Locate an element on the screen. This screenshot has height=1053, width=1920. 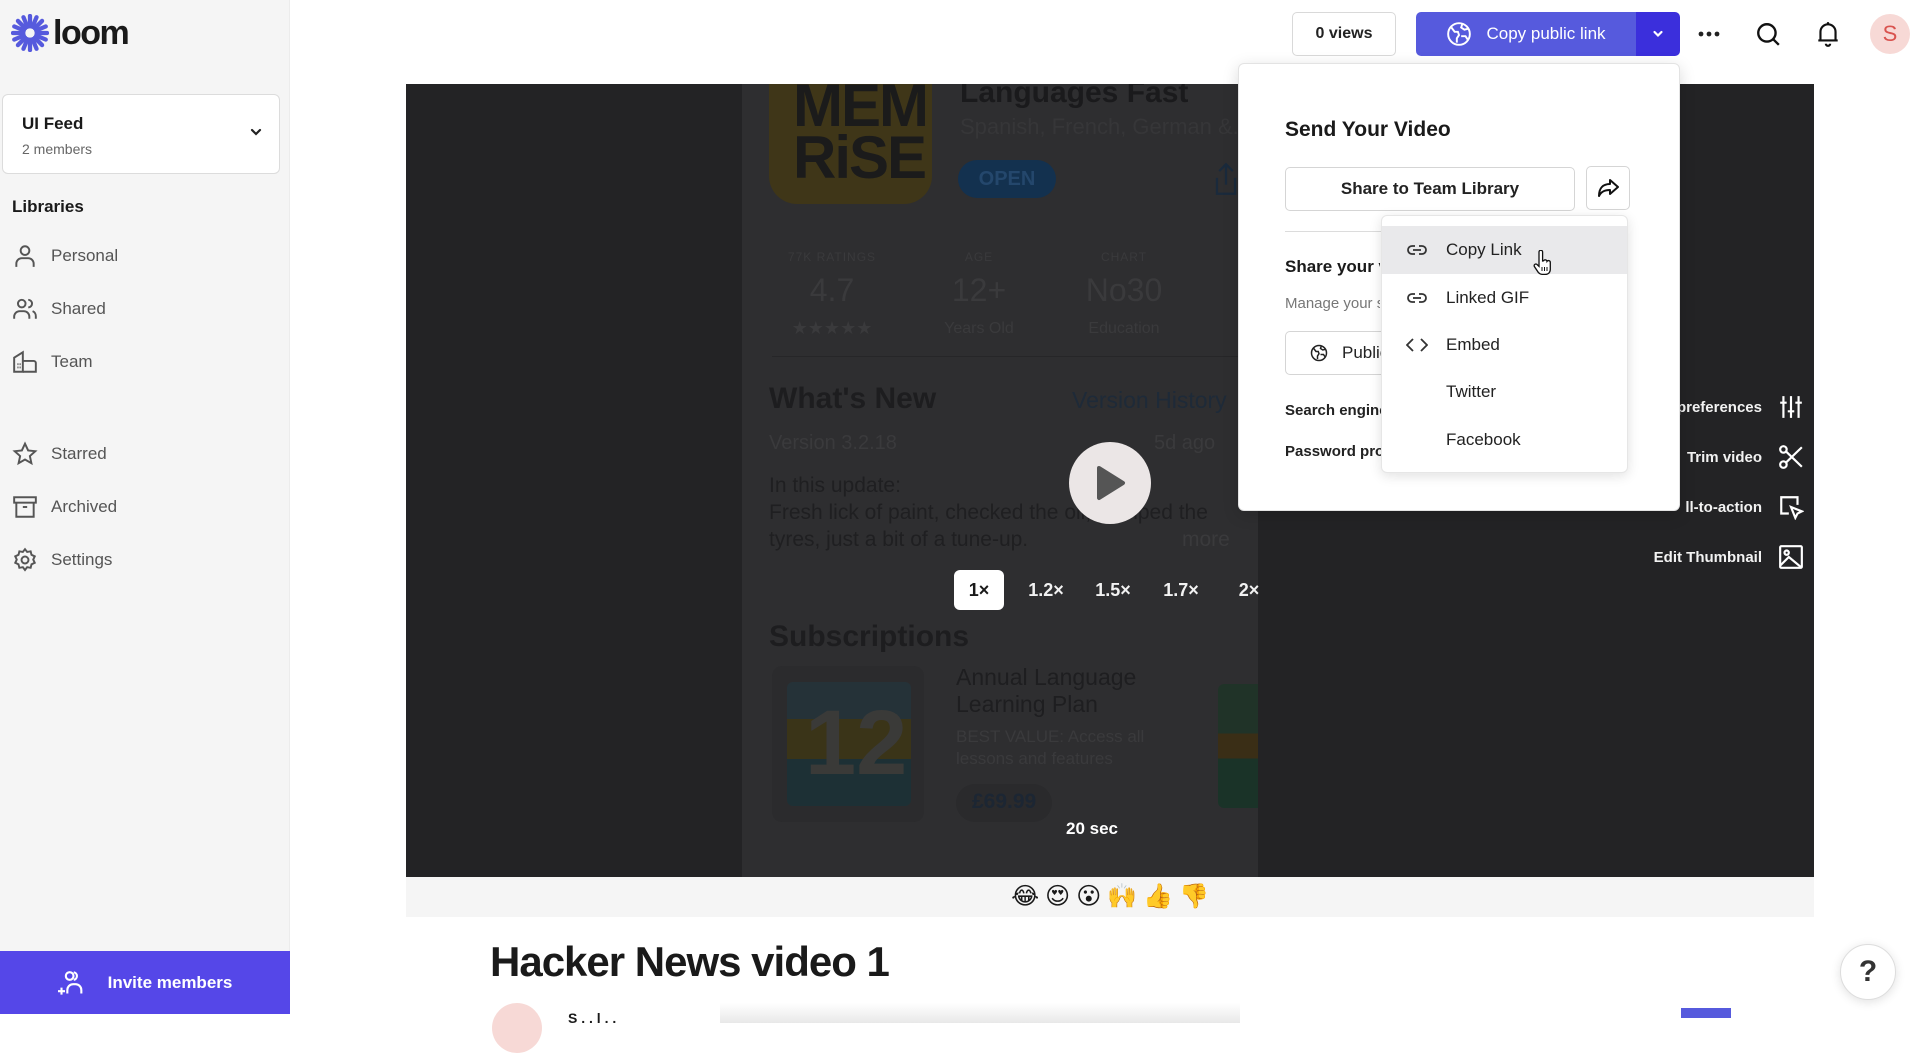
speed-option-1.5x: 1.5× is located at coordinates (1113, 590).